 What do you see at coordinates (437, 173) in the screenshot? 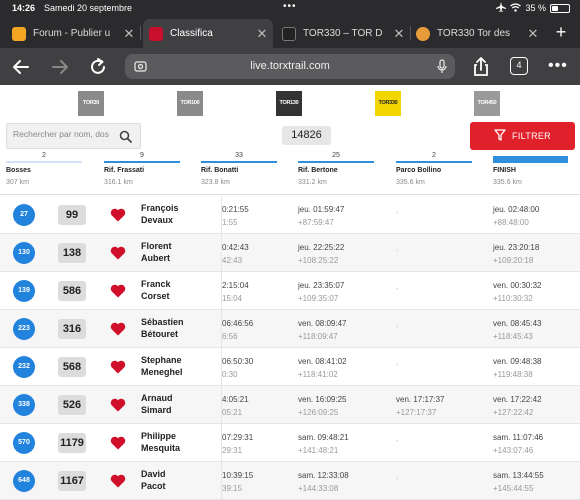
I see `checkpoint-parco-bollino: 2 Parco Bollino 335.6 km` at bounding box center [437, 173].